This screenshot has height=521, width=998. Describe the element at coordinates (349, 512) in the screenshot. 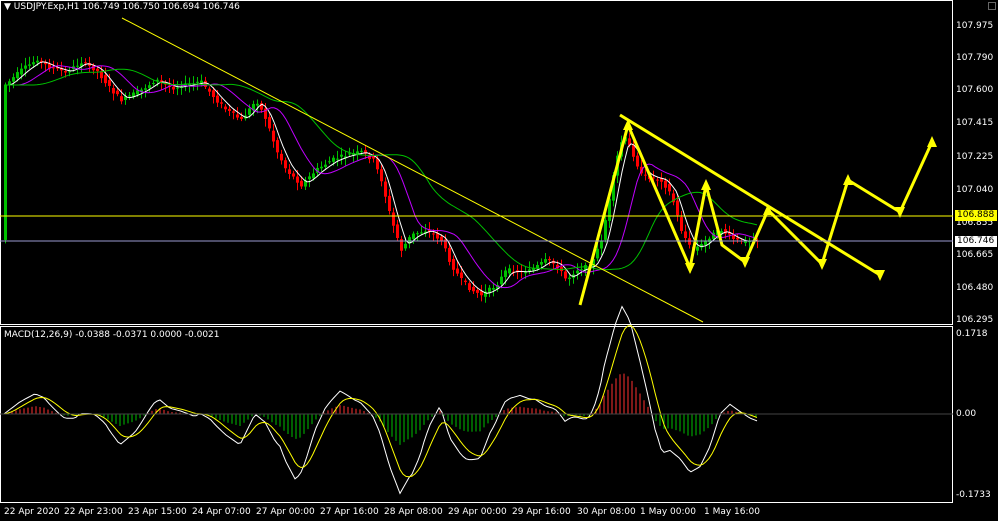

I see `time-tick: 27 Apr 16:00` at that location.